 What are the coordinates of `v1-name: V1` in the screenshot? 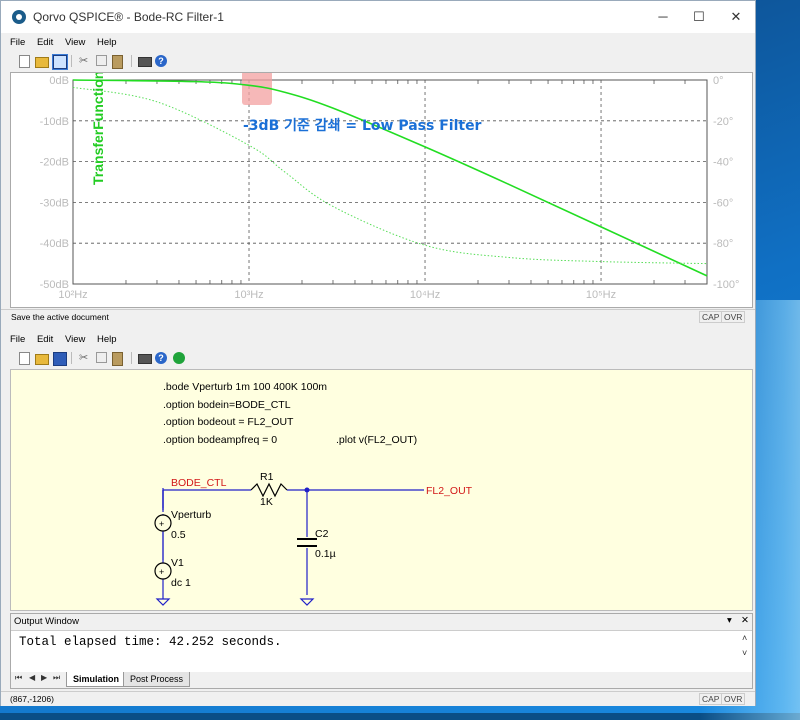 It's located at (177, 563).